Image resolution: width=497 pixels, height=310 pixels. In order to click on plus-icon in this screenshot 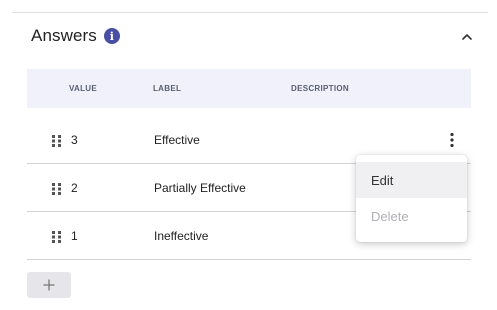, I will do `click(49, 285)`.